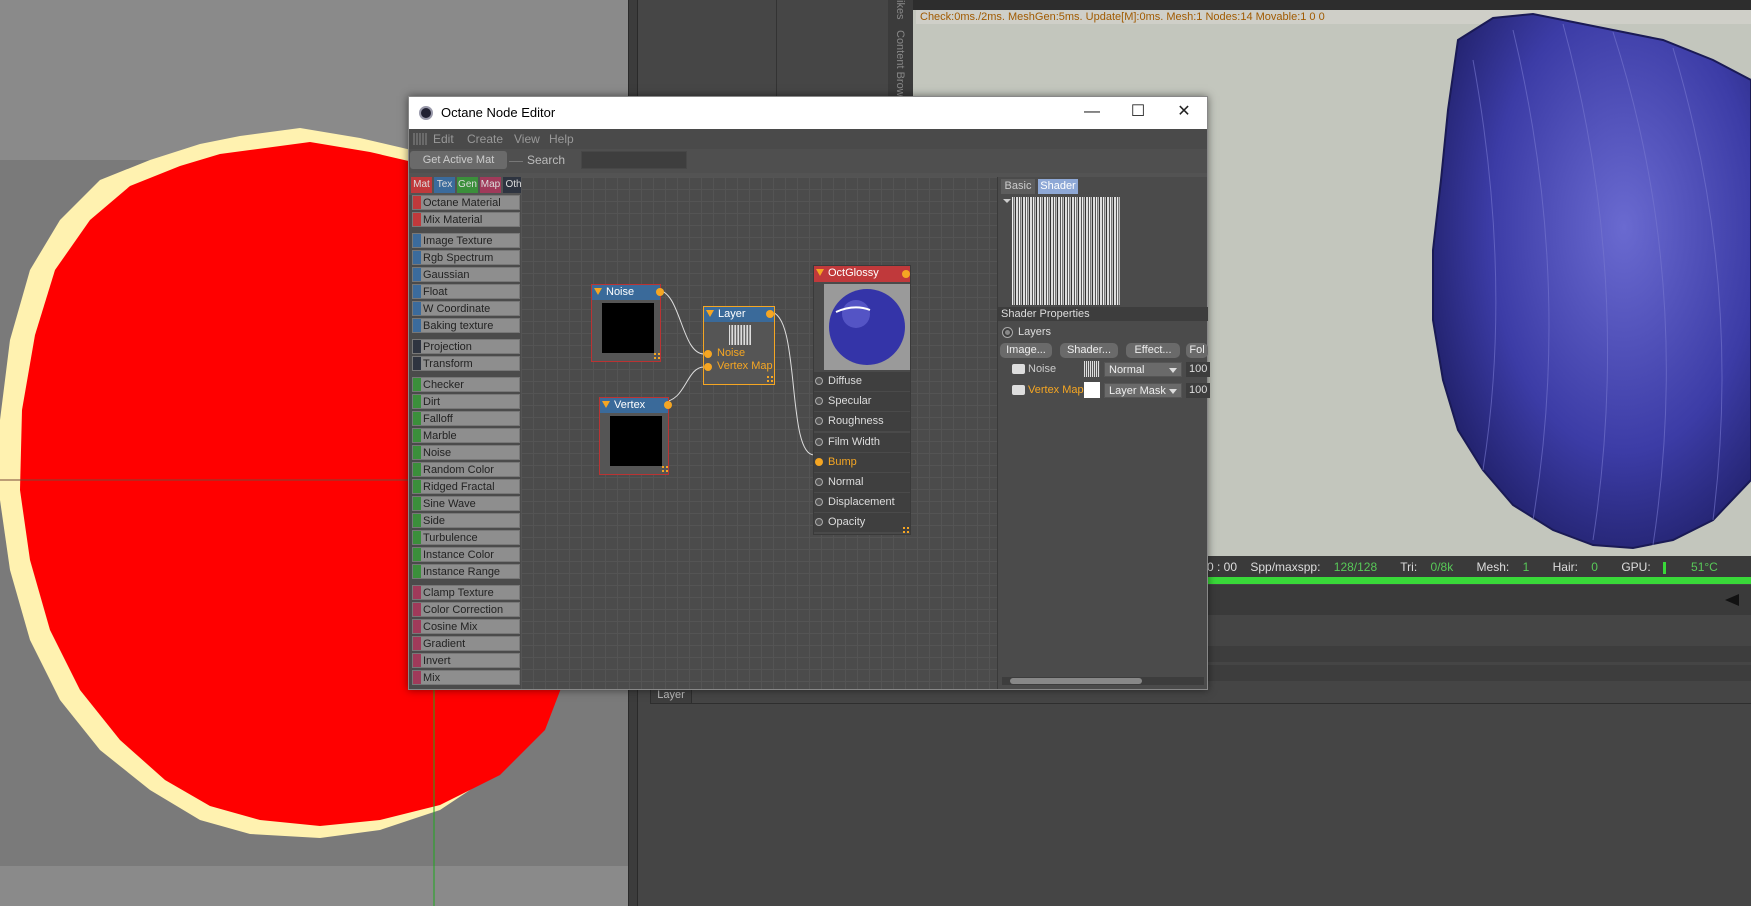 The height and width of the screenshot is (906, 1751). What do you see at coordinates (466, 308) in the screenshot?
I see `node-list-item: W Coordinate` at bounding box center [466, 308].